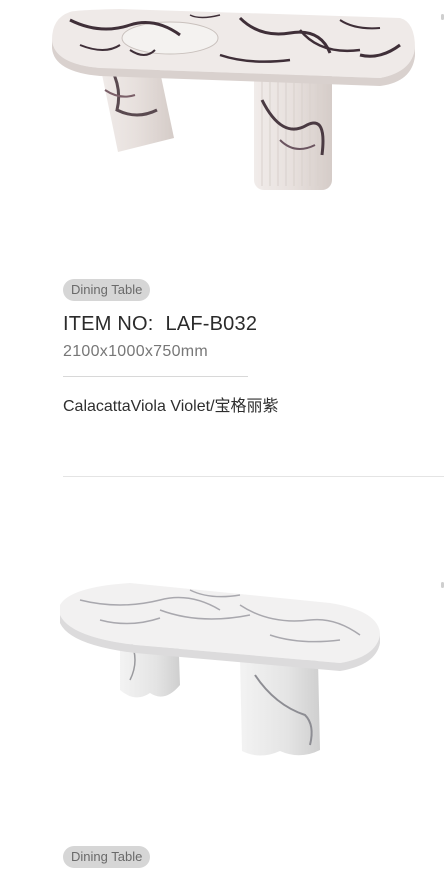 The image size is (444, 873). I want to click on item-number-code: LAF-B032, so click(211, 324).